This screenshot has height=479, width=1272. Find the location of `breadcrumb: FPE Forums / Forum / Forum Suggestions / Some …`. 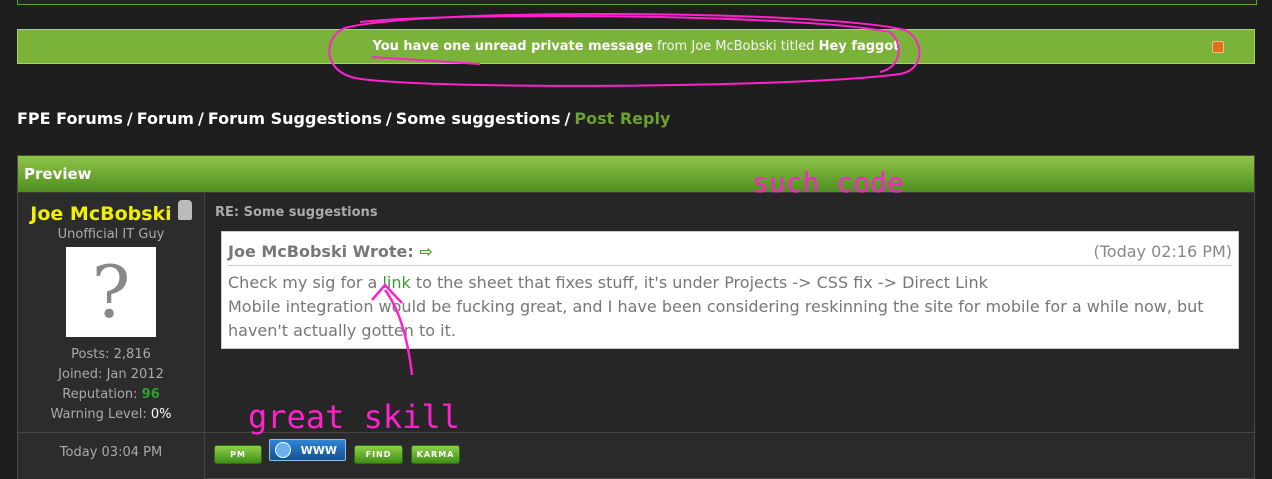

breadcrumb: FPE Forums / Forum / Forum Suggestions / Some … is located at coordinates (344, 118).